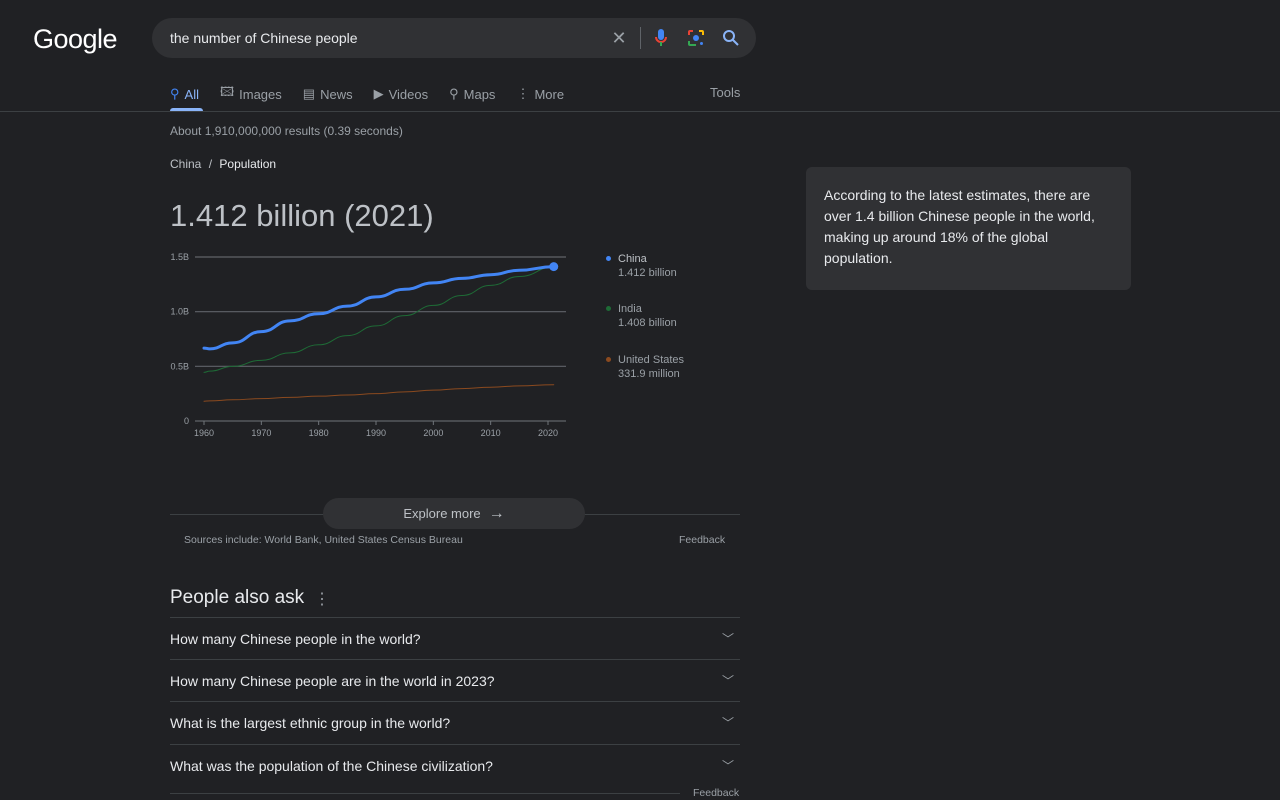  I want to click on play-icon: ▶, so click(378, 93).